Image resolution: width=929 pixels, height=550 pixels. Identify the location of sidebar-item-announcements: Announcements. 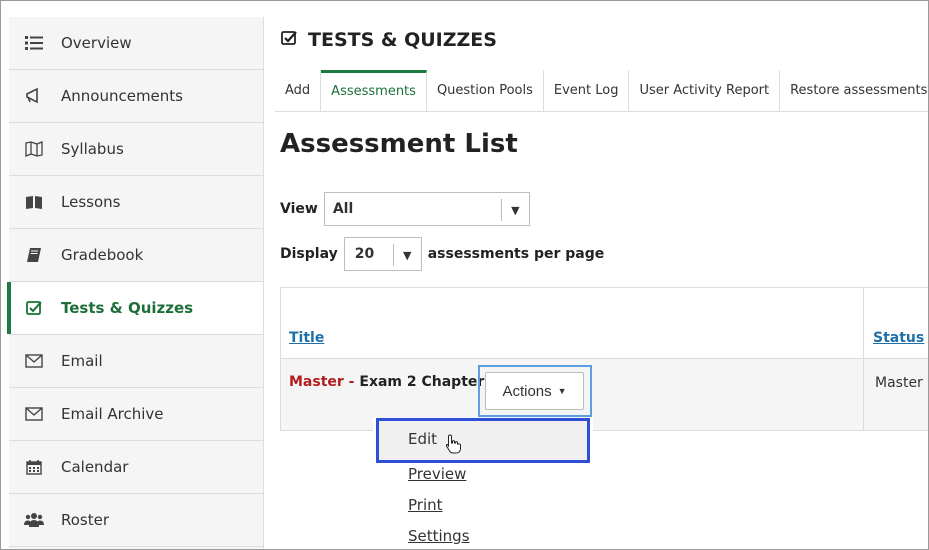
(136, 96).